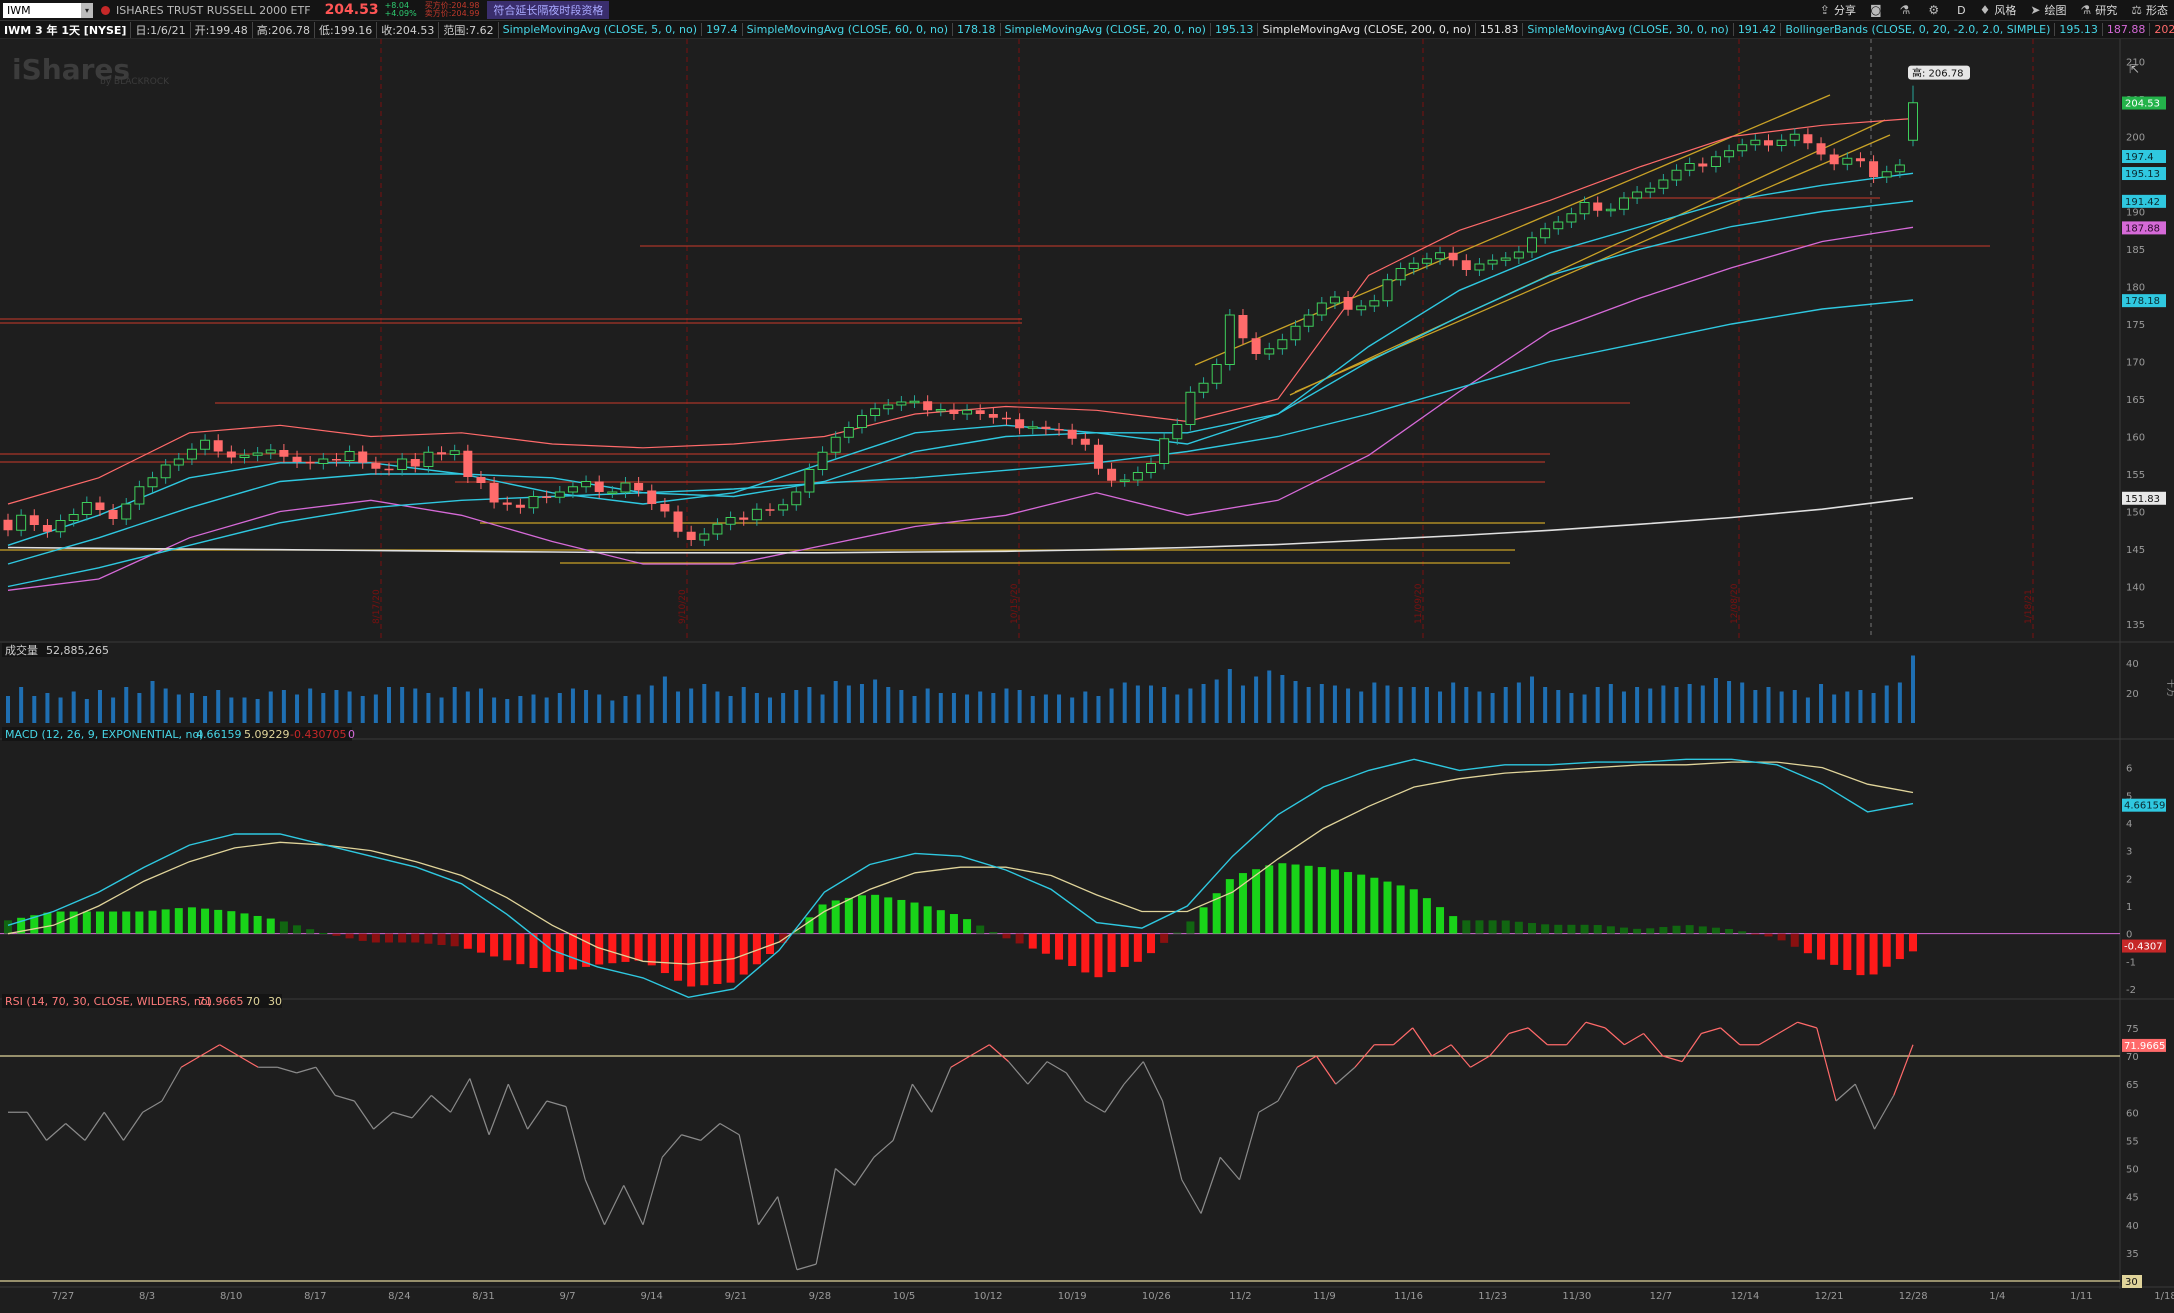 This screenshot has width=2174, height=1313. Describe the element at coordinates (2135, 400) in the screenshot. I see `price-axis-tick: 165` at that location.